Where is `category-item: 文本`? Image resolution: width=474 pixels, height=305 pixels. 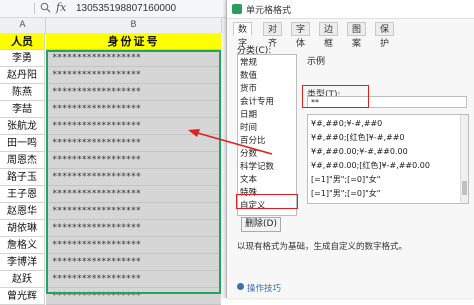
category-item: 文本 is located at coordinates (248, 180).